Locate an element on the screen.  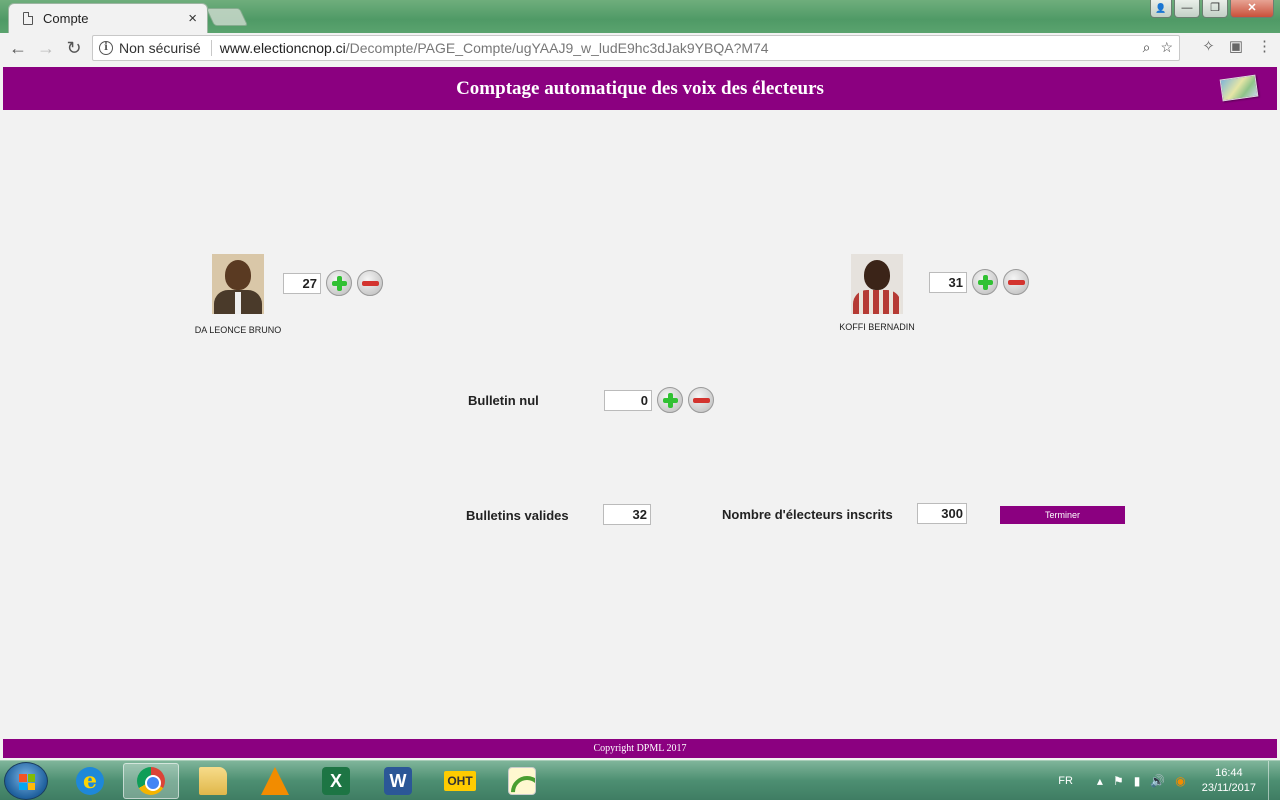
taskbar-wifi-app is located at coordinates (522, 781).